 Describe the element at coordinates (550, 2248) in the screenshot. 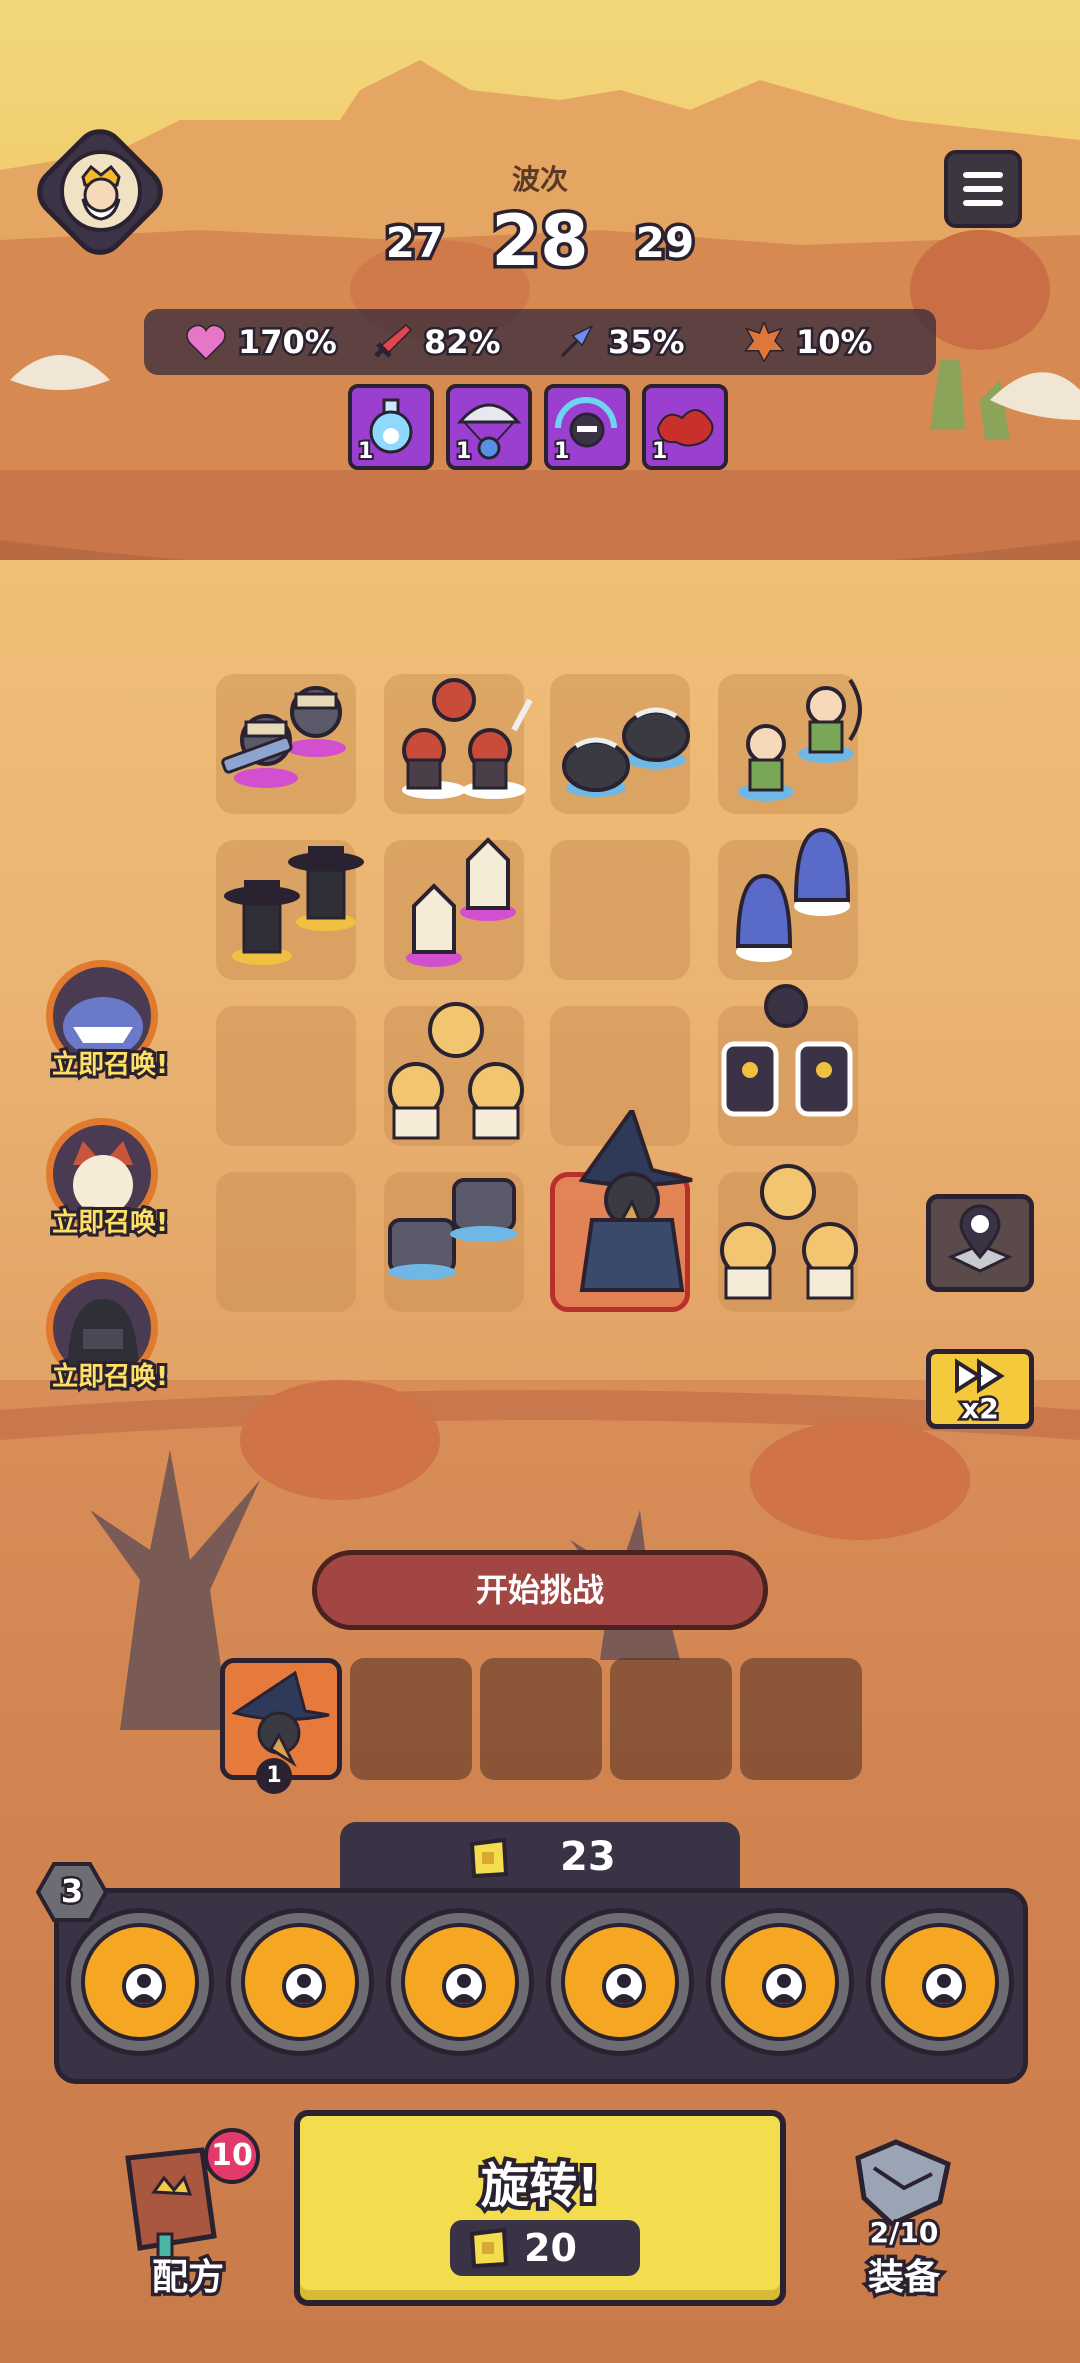

I see `spin-cost-value: 20` at that location.